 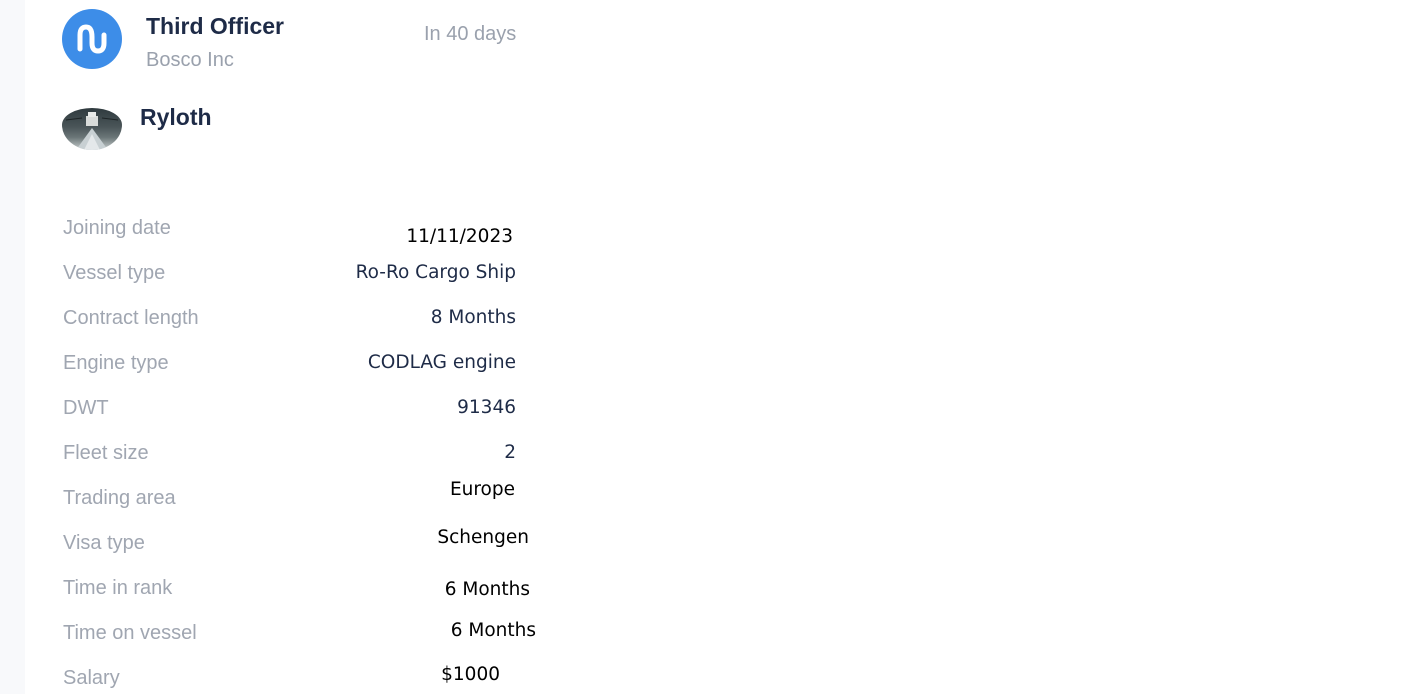 I want to click on detail-label-contract-length: Contract length, so click(x=131, y=318).